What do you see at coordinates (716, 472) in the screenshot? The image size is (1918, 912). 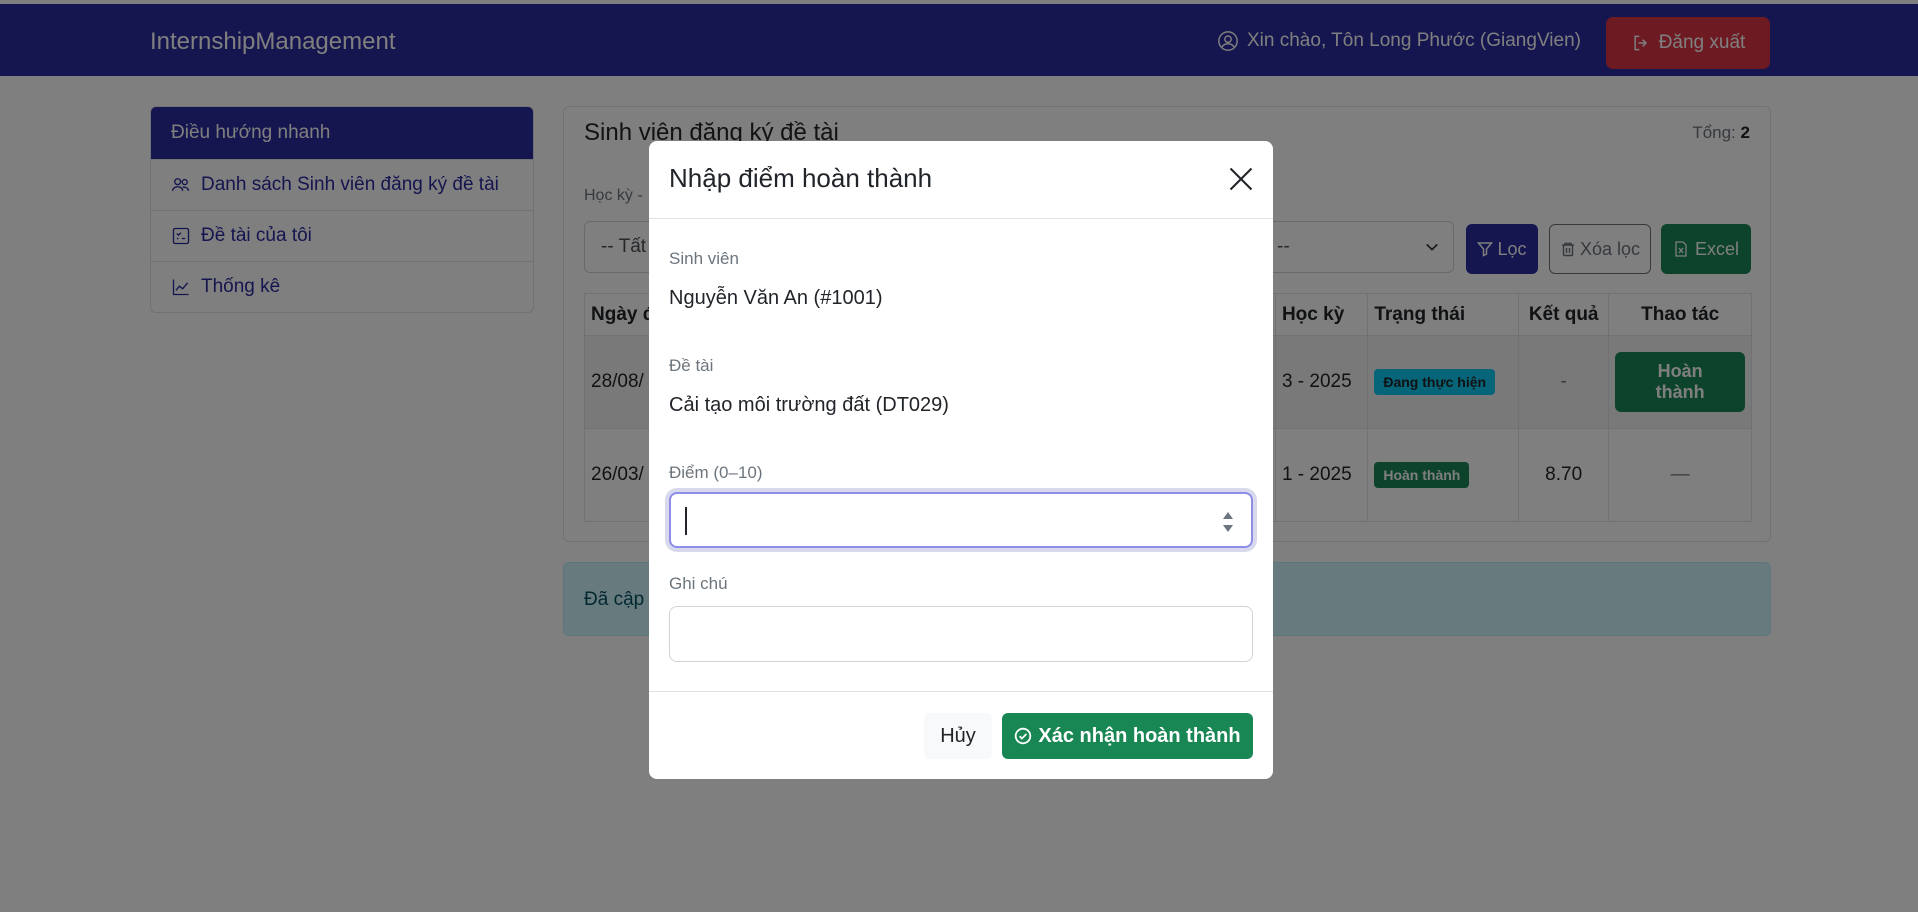 I see `score-label: Điểm (0–10)` at bounding box center [716, 472].